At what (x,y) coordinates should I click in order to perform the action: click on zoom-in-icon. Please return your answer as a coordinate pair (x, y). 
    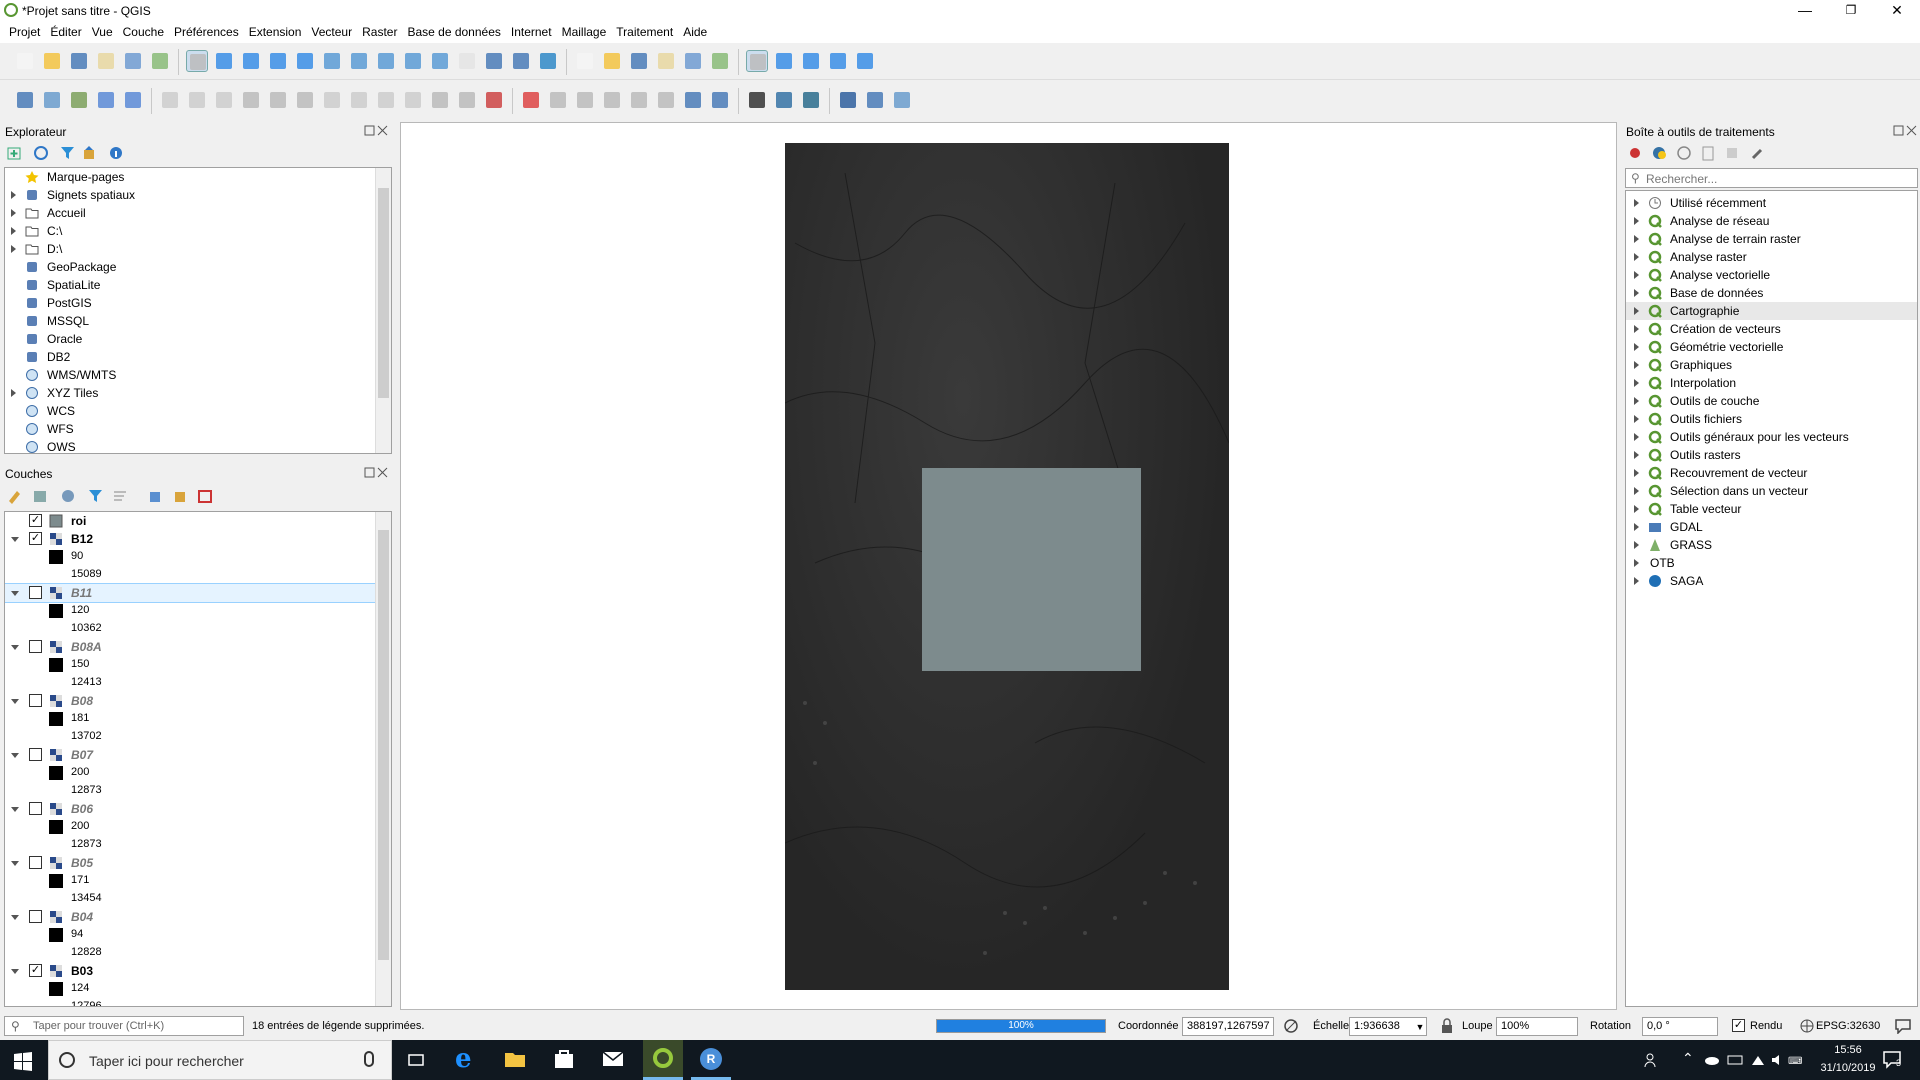
    Looking at the image, I should click on (251, 61).